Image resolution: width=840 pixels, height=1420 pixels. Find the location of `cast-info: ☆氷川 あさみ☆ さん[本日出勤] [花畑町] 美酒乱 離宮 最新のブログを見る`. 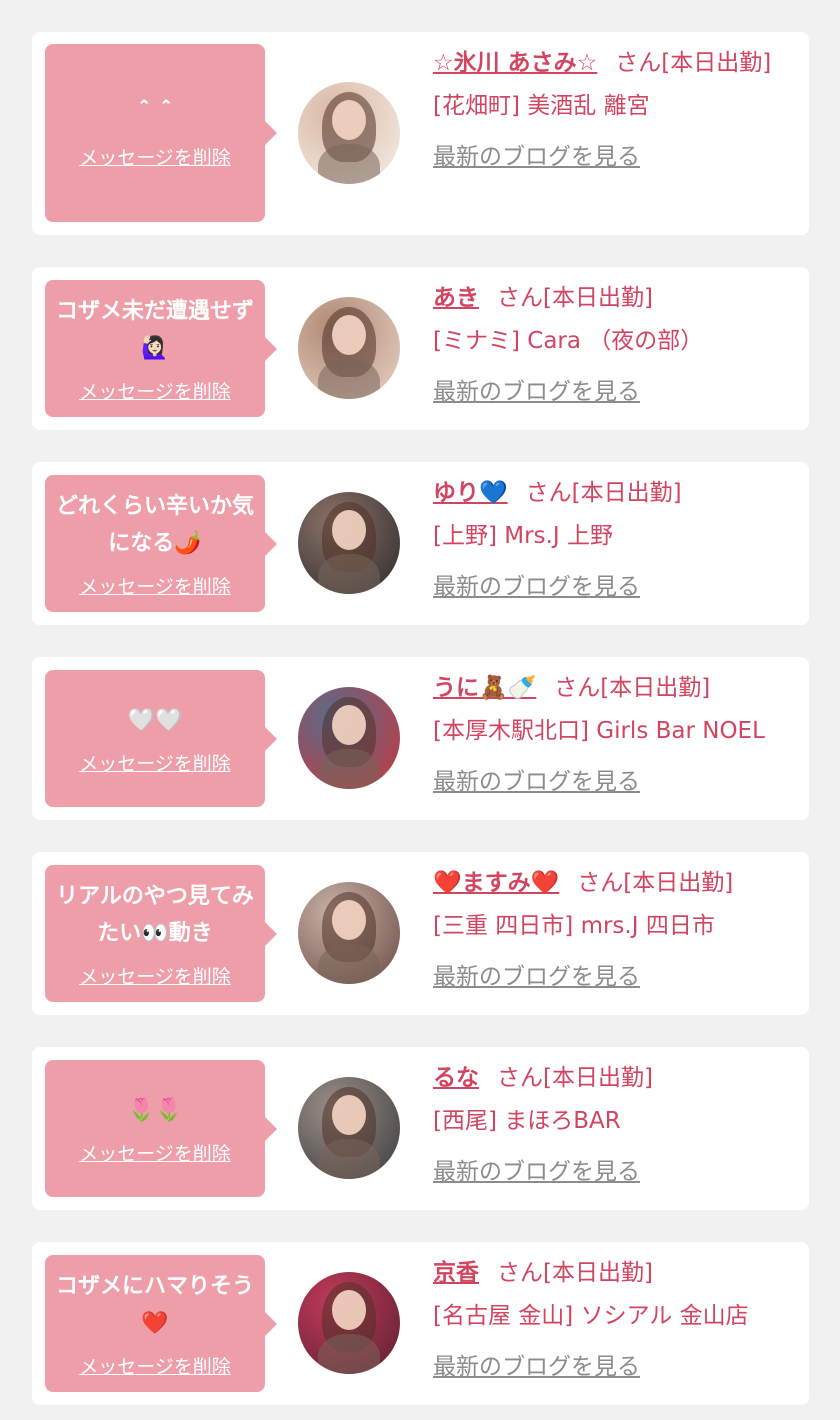

cast-info: ☆氷川 あさみ☆ さん[本日出勤] [花畑町] 美酒乱 離宮 最新のブログを見る is located at coordinates (610, 110).